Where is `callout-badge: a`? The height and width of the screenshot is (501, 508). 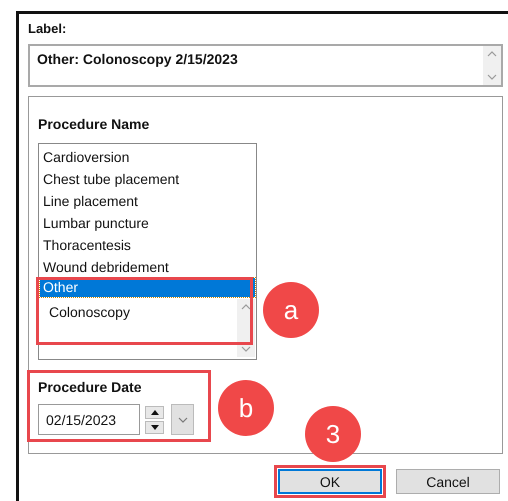 callout-badge: a is located at coordinates (291, 310).